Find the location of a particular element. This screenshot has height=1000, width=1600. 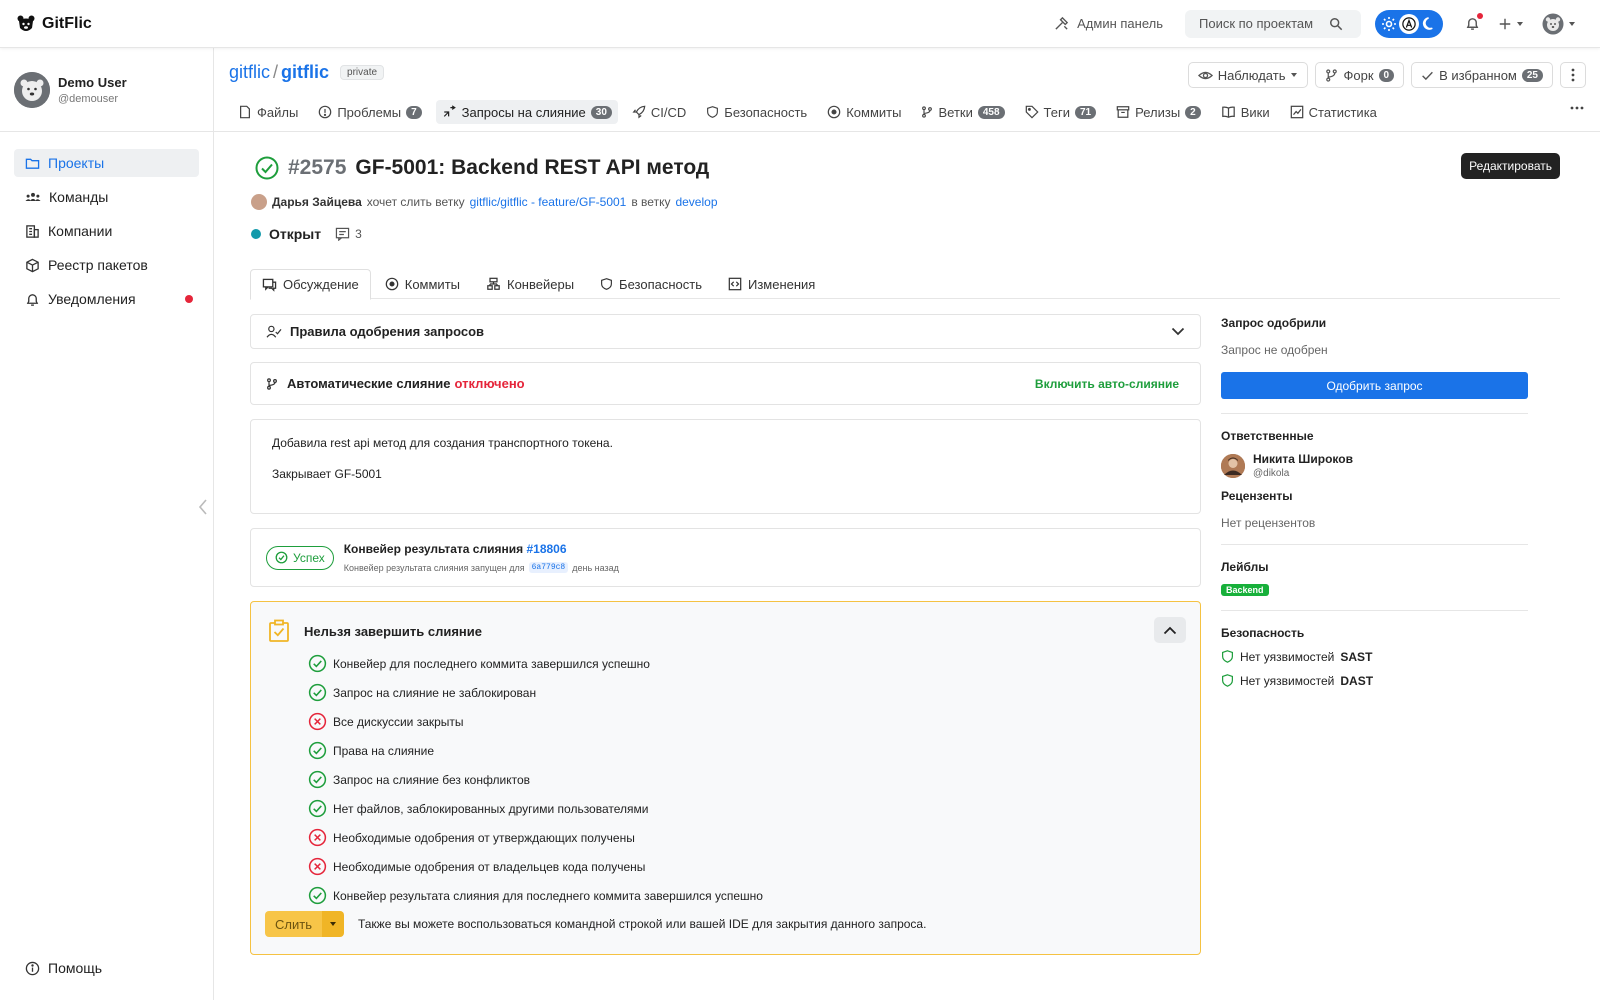

pipeline-id-link: #18806 is located at coordinates (546, 549).